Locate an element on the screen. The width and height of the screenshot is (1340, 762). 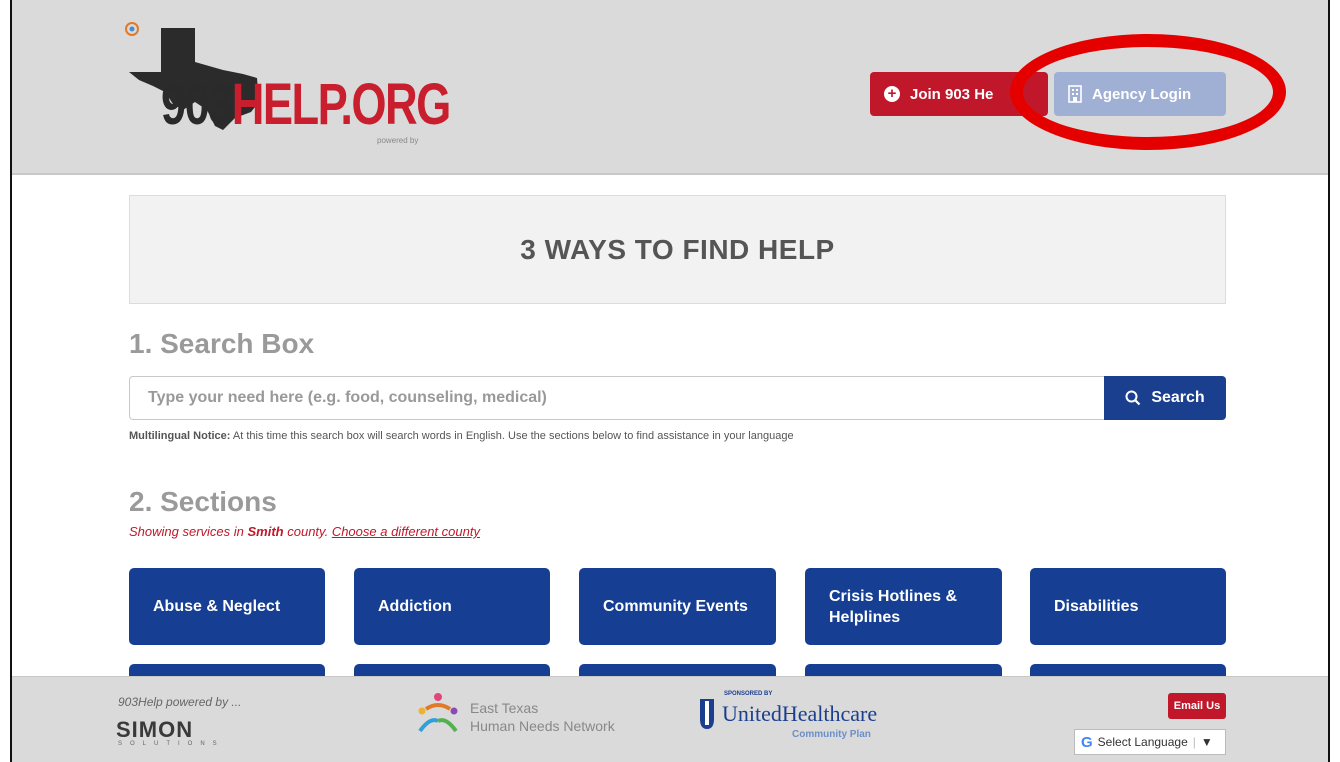
section-disabilities: Disabilities is located at coordinates (1128, 606).